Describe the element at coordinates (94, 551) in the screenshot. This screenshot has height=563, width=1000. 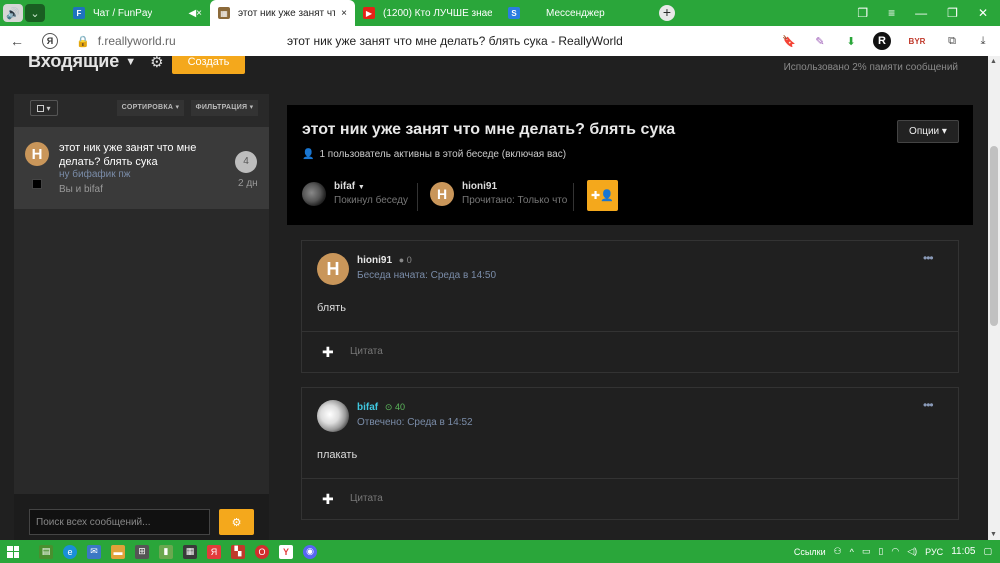
I see `mail-icon: ✉` at that location.